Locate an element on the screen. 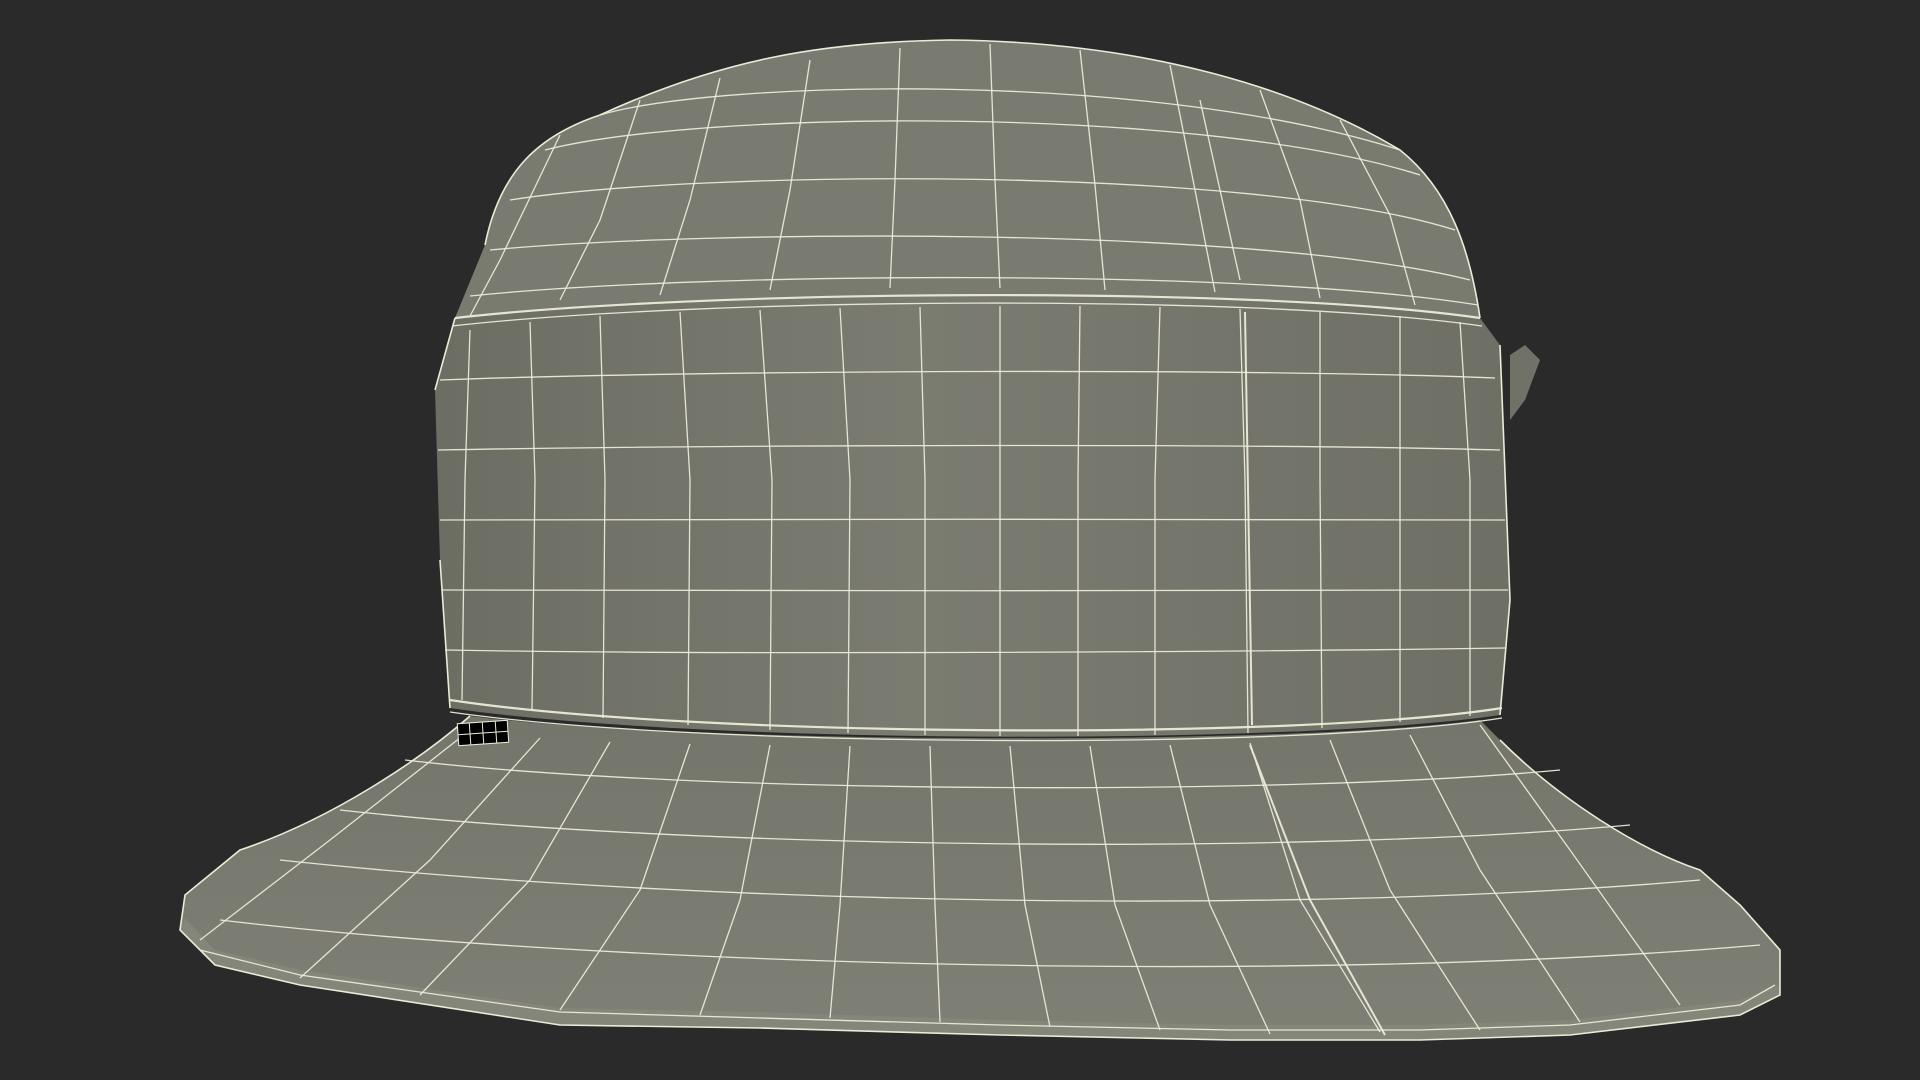 The image size is (1920, 1080). label-patch-grid is located at coordinates (483, 733).